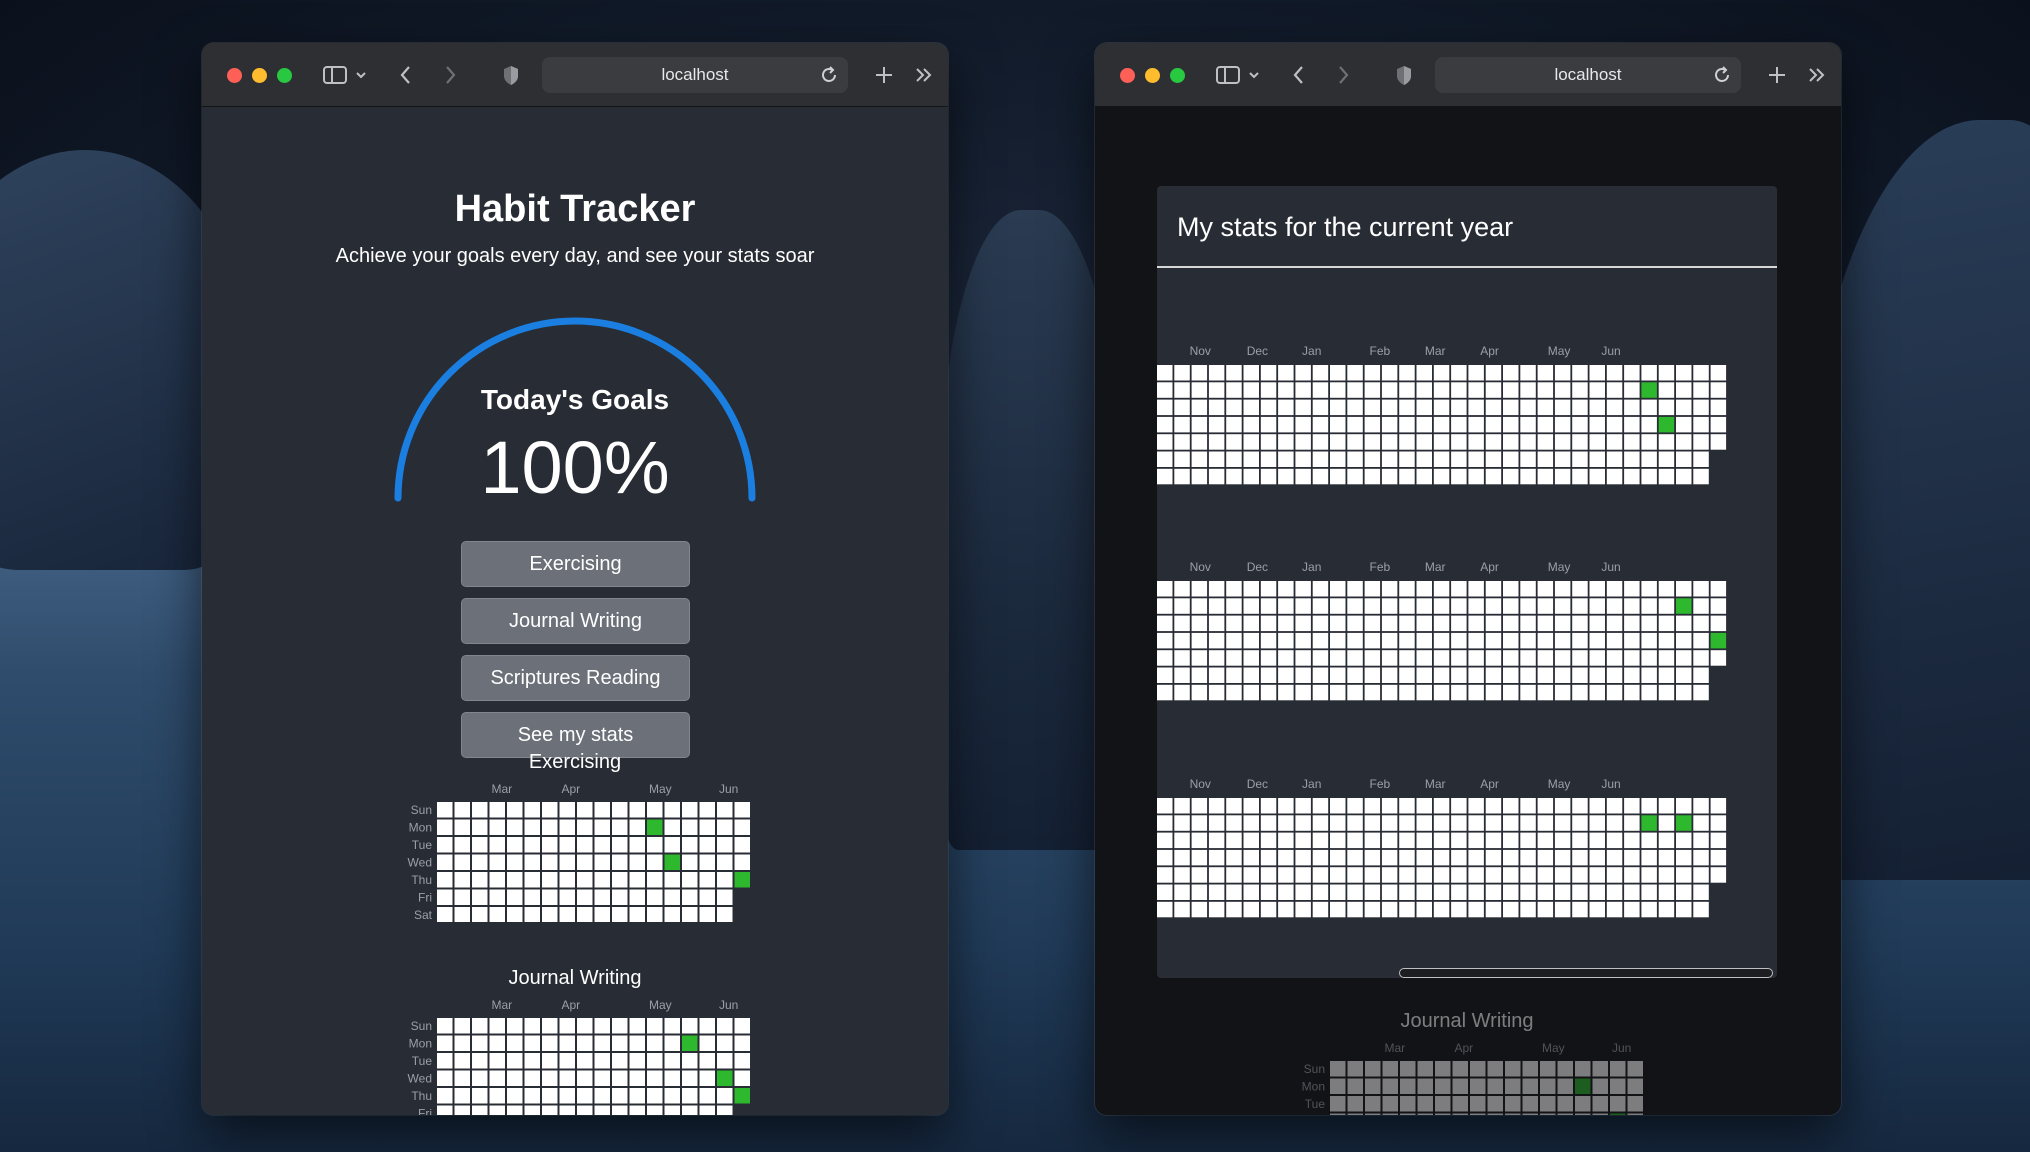  What do you see at coordinates (1586, 973) in the screenshot?
I see `horizontal-scrollbar` at bounding box center [1586, 973].